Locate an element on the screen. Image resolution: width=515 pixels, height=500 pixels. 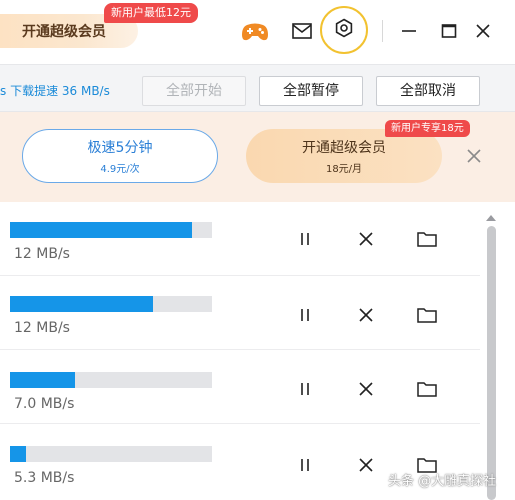
banner-close-icon is located at coordinates (475, 157).